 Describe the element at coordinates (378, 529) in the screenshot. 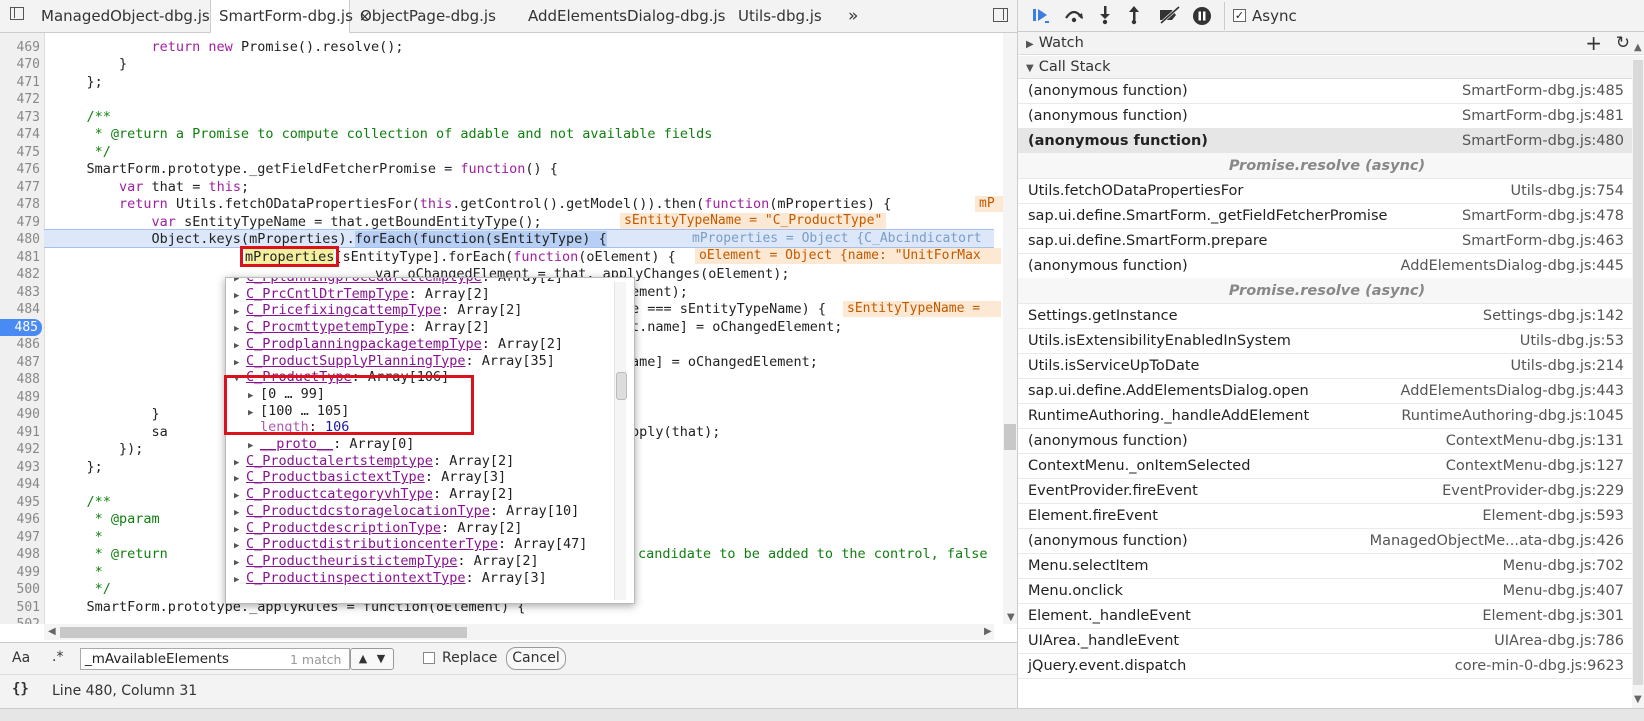

I see `popover-row: ▶ C_ProductdescriptionType: Array[2]` at that location.